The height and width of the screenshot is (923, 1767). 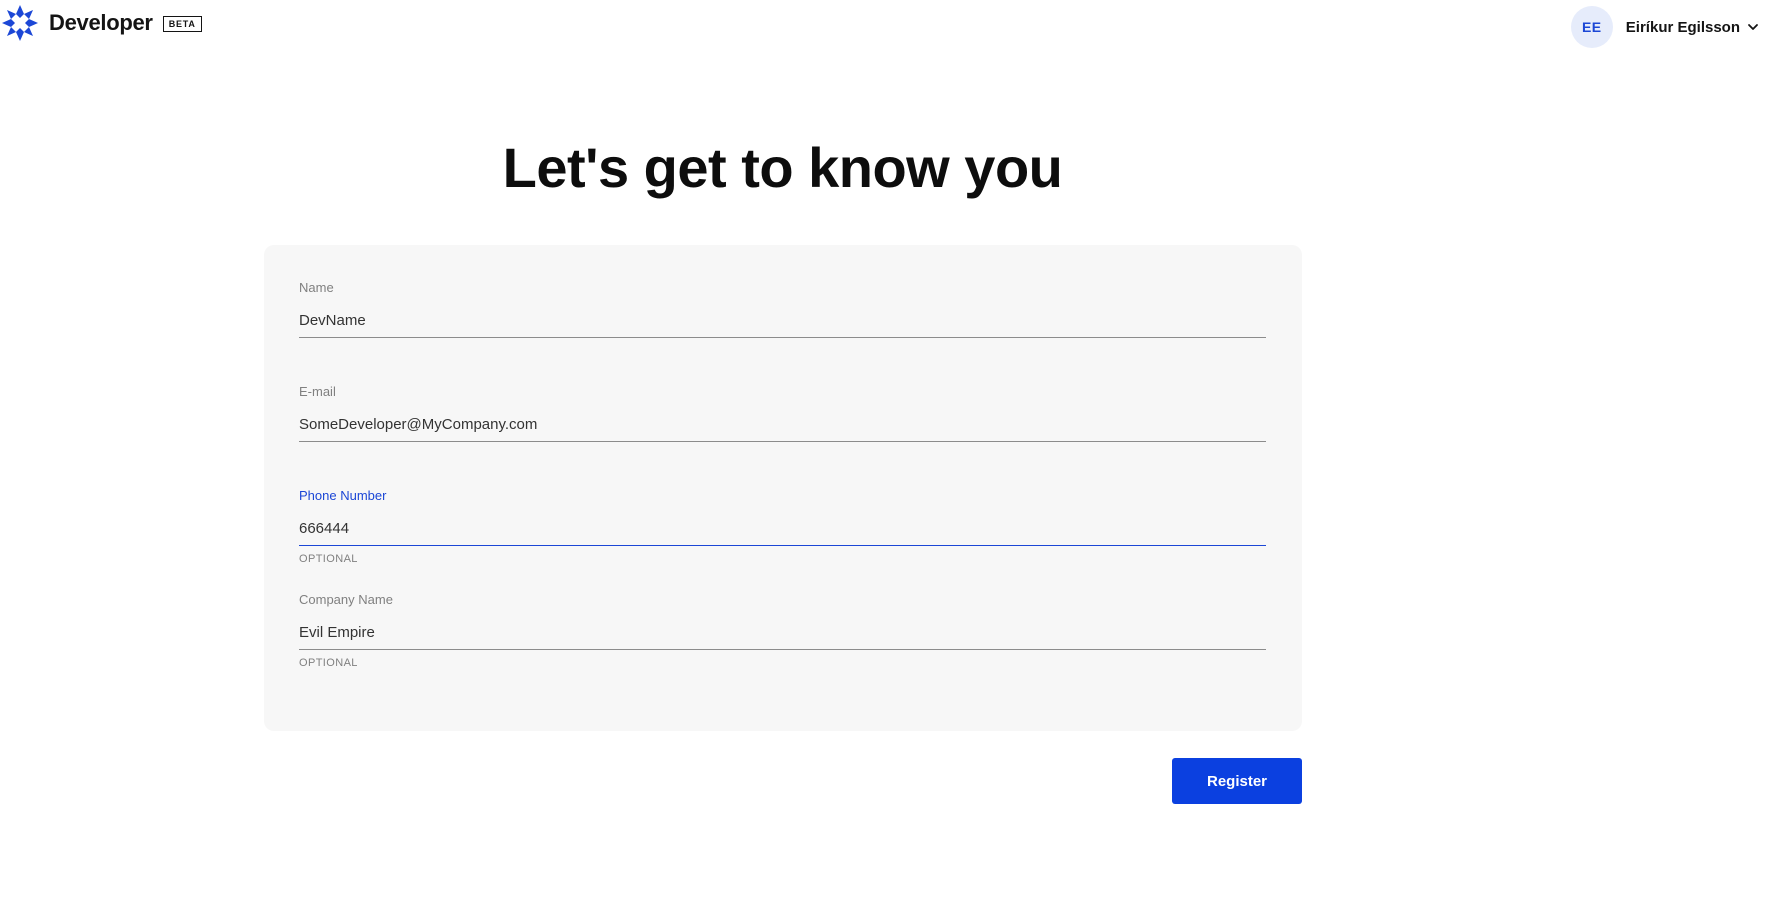 I want to click on brand-name: Developer, so click(x=101, y=22).